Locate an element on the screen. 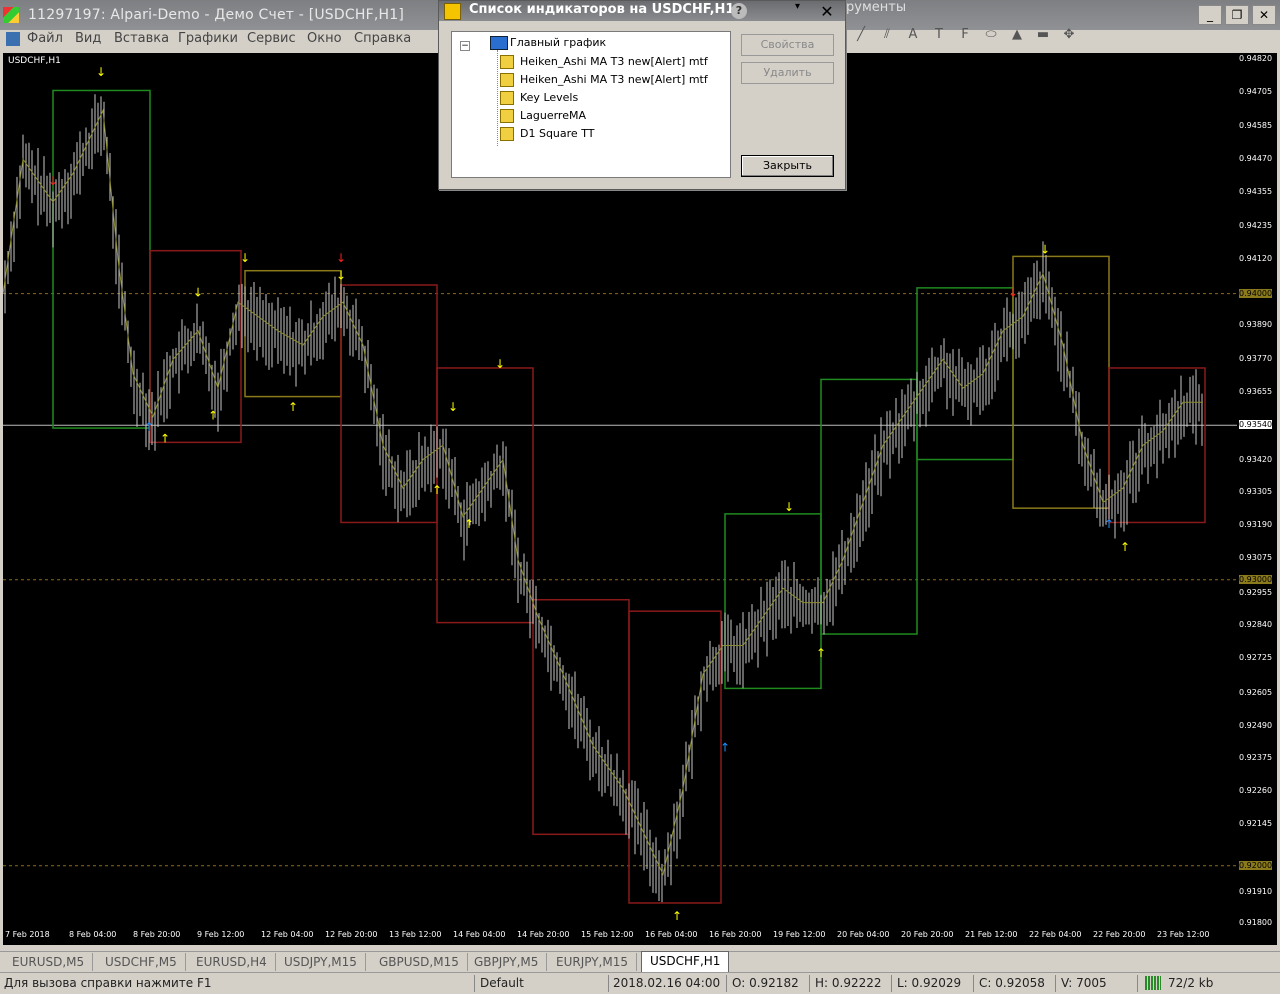 Image resolution: width=1280 pixels, height=994 pixels. price-label: 0.93890 is located at coordinates (1256, 325).